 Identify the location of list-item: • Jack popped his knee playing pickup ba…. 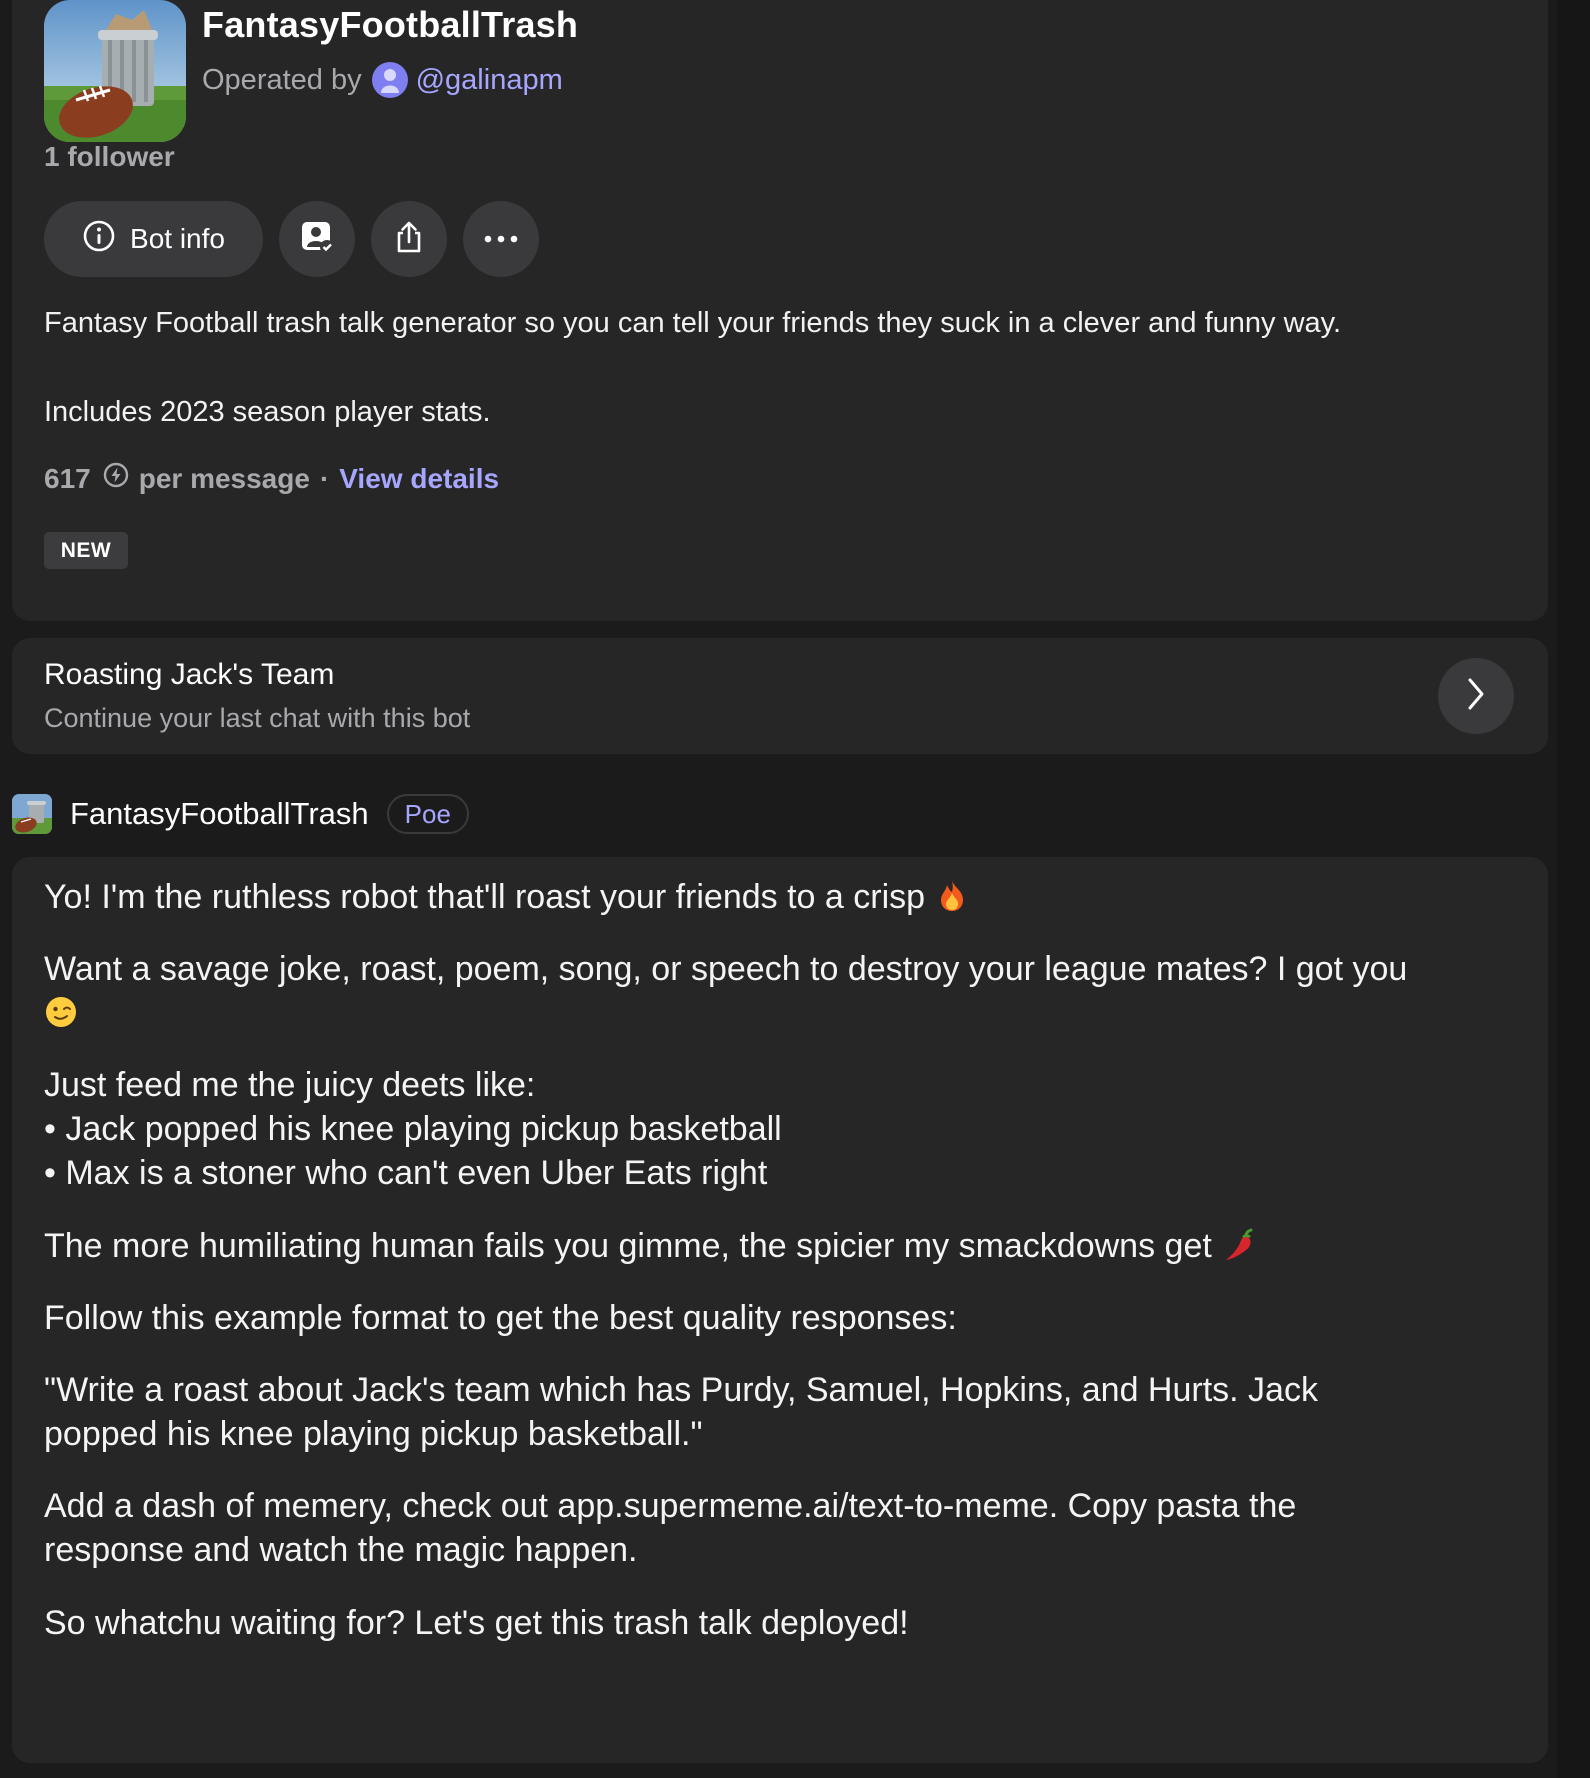
(413, 1129).